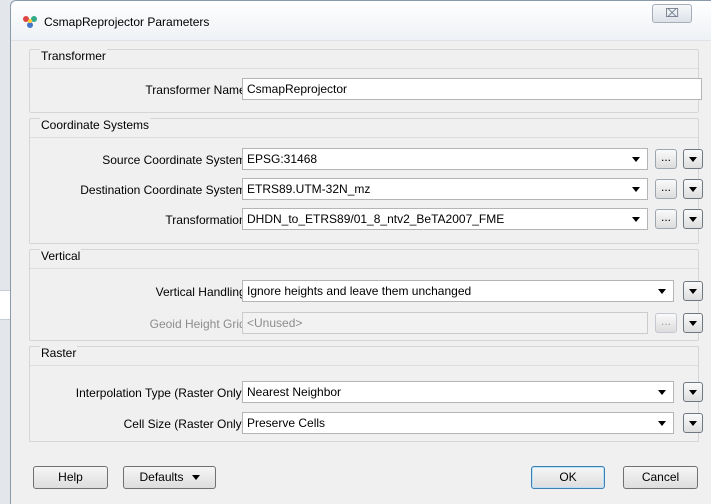 The width and height of the screenshot is (711, 504). Describe the element at coordinates (59, 353) in the screenshot. I see `group-title-raster: Raster` at that location.